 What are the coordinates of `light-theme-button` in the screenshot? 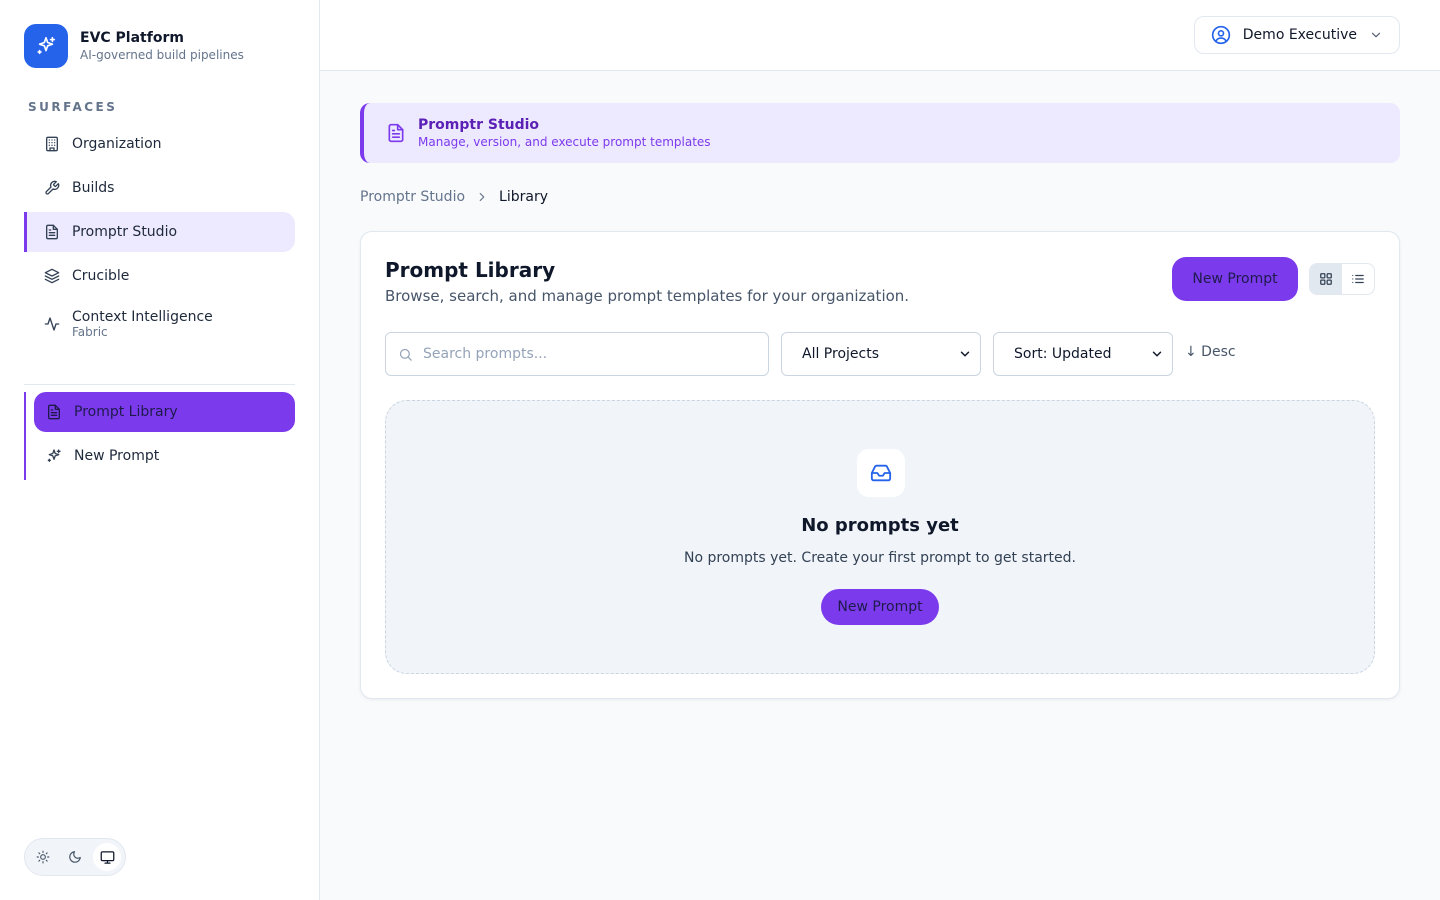 It's located at (43, 857).